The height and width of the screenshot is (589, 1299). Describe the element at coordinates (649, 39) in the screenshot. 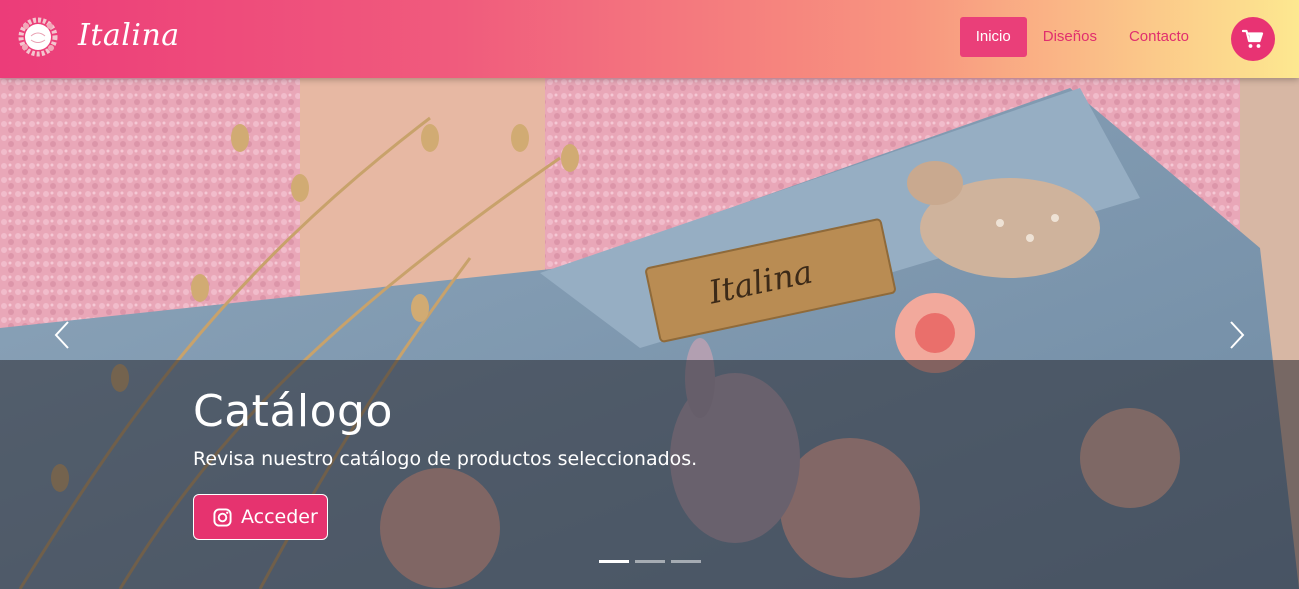

I see `navbar: Italina Inicio Diseños Contacto` at that location.